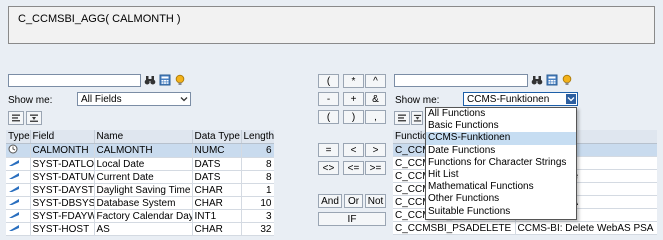 Image resolution: width=663 pixels, height=240 pixels. I want to click on table-row: SYST-DBSYS Database System CHAR 10, so click(140, 203).